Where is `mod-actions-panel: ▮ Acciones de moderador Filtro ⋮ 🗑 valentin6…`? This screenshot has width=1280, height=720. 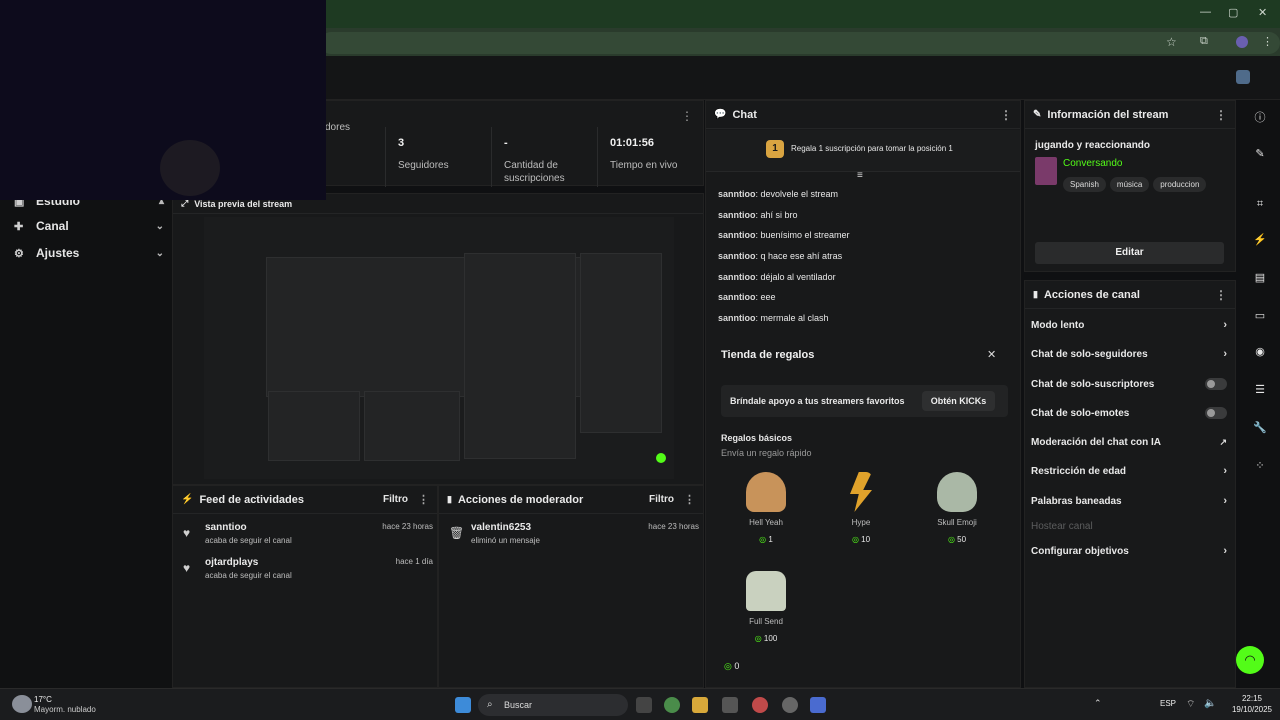
mod-actions-panel: ▮ Acciones de moderador Filtro ⋮ 🗑 valentin6… is located at coordinates (571, 586).